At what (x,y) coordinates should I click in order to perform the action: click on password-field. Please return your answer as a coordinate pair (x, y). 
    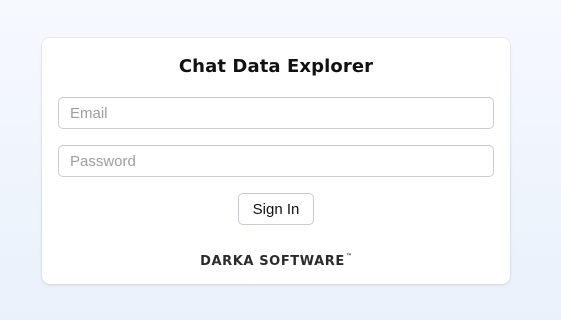
    Looking at the image, I should click on (276, 161).